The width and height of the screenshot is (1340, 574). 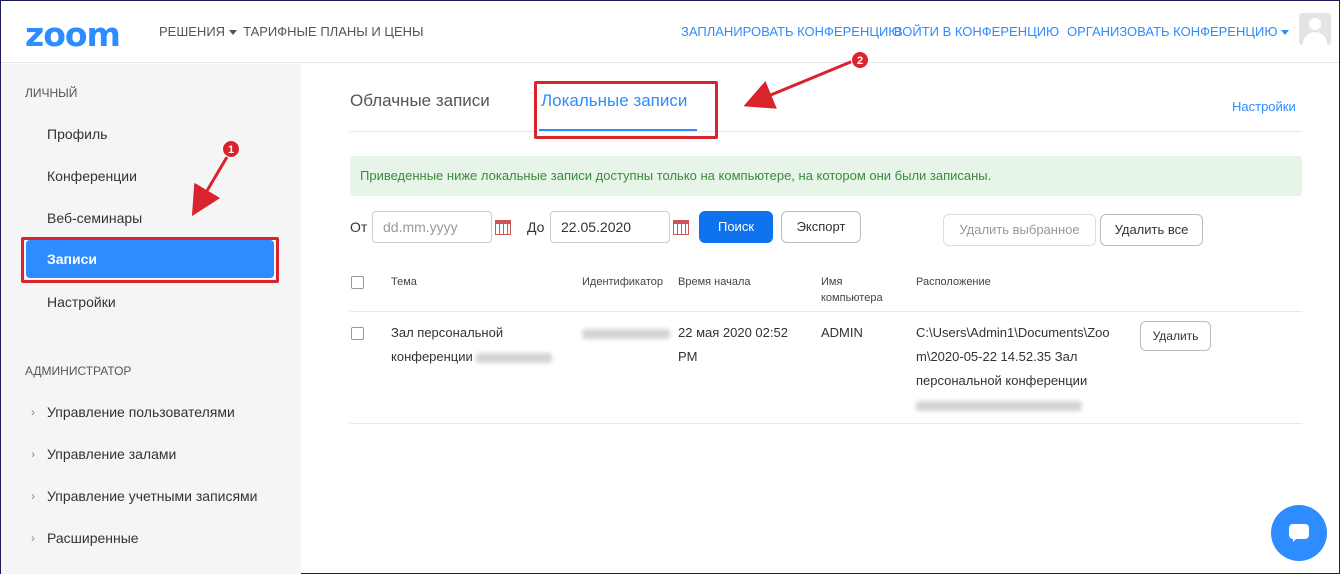 I want to click on annotation-arrows, so click(x=522, y=138).